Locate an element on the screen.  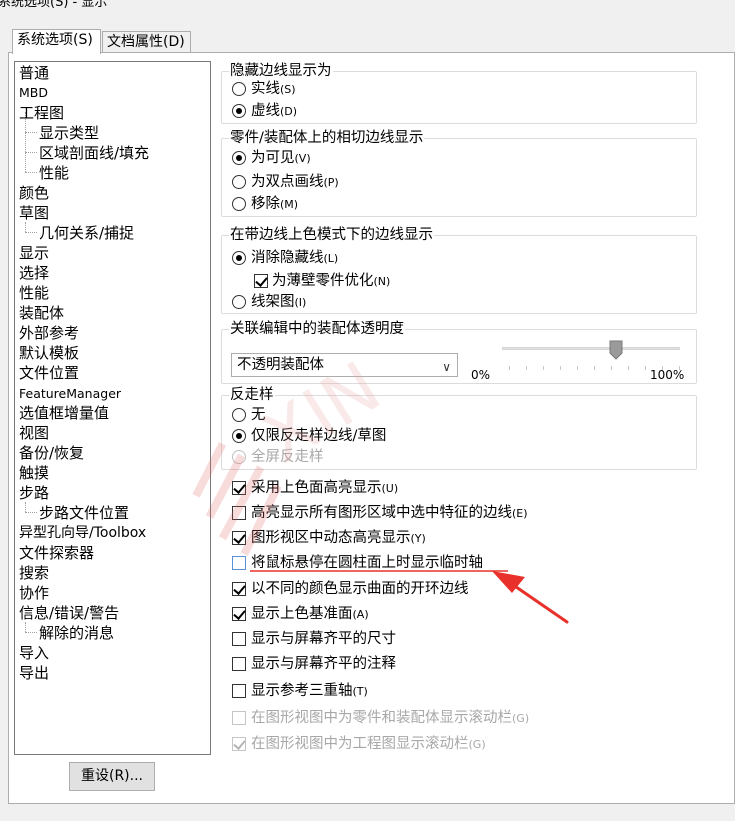
tree-item-performance: 性能 is located at coordinates (34, 293).